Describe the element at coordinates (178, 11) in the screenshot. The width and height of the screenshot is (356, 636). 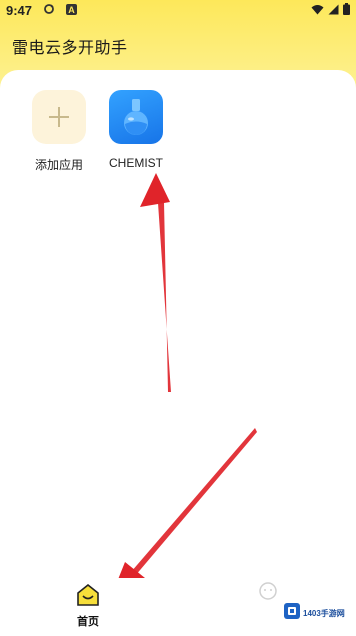
I see `status-bar: 9:47 A` at that location.